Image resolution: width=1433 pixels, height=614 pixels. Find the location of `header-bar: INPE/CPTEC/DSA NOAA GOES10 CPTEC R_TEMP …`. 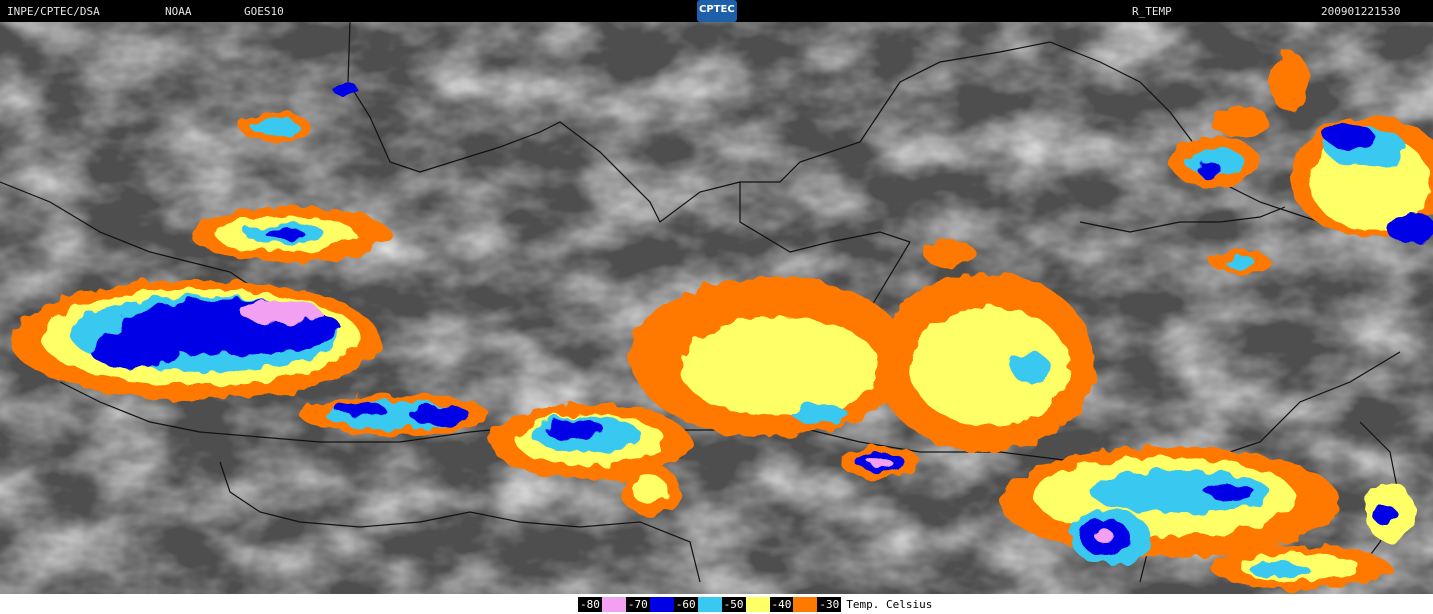

header-bar: INPE/CPTEC/DSA NOAA GOES10 CPTEC R_TEMP … is located at coordinates (716, 11).